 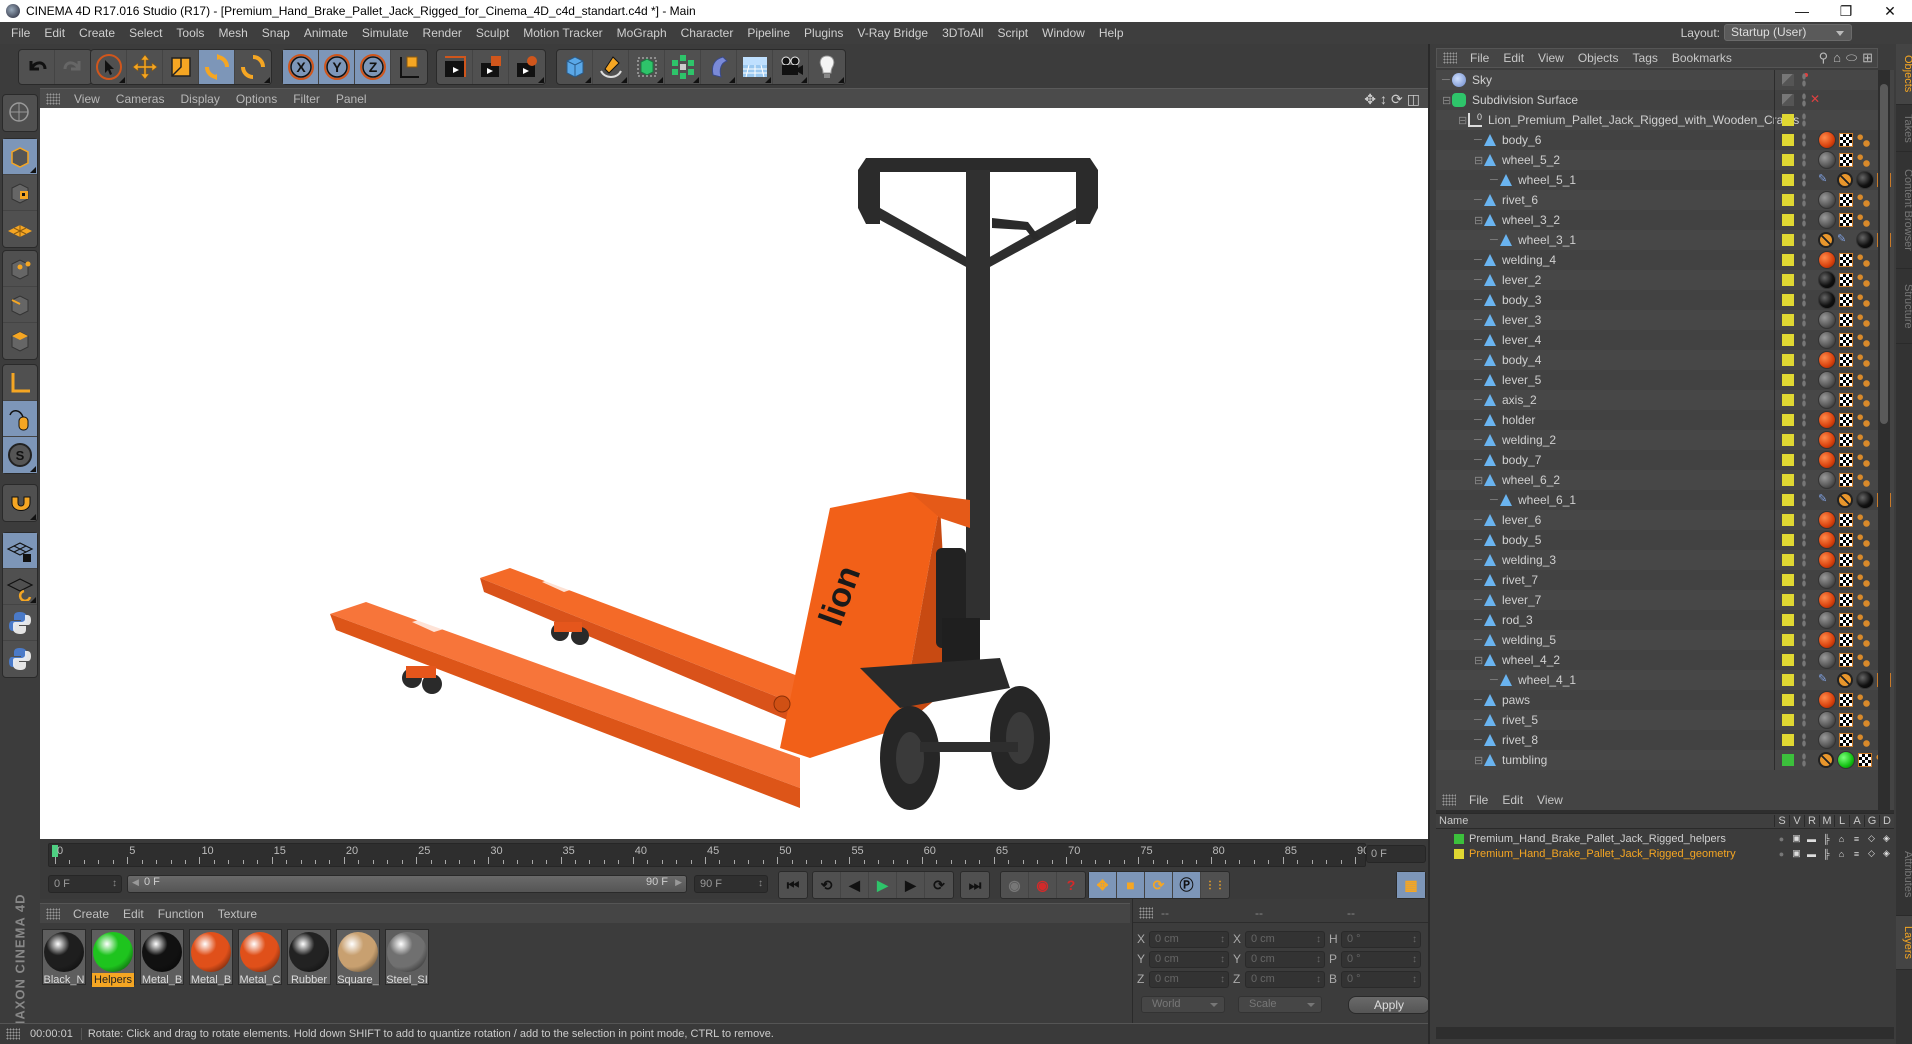 I want to click on protection-tag-icon, so click(x=1845, y=500).